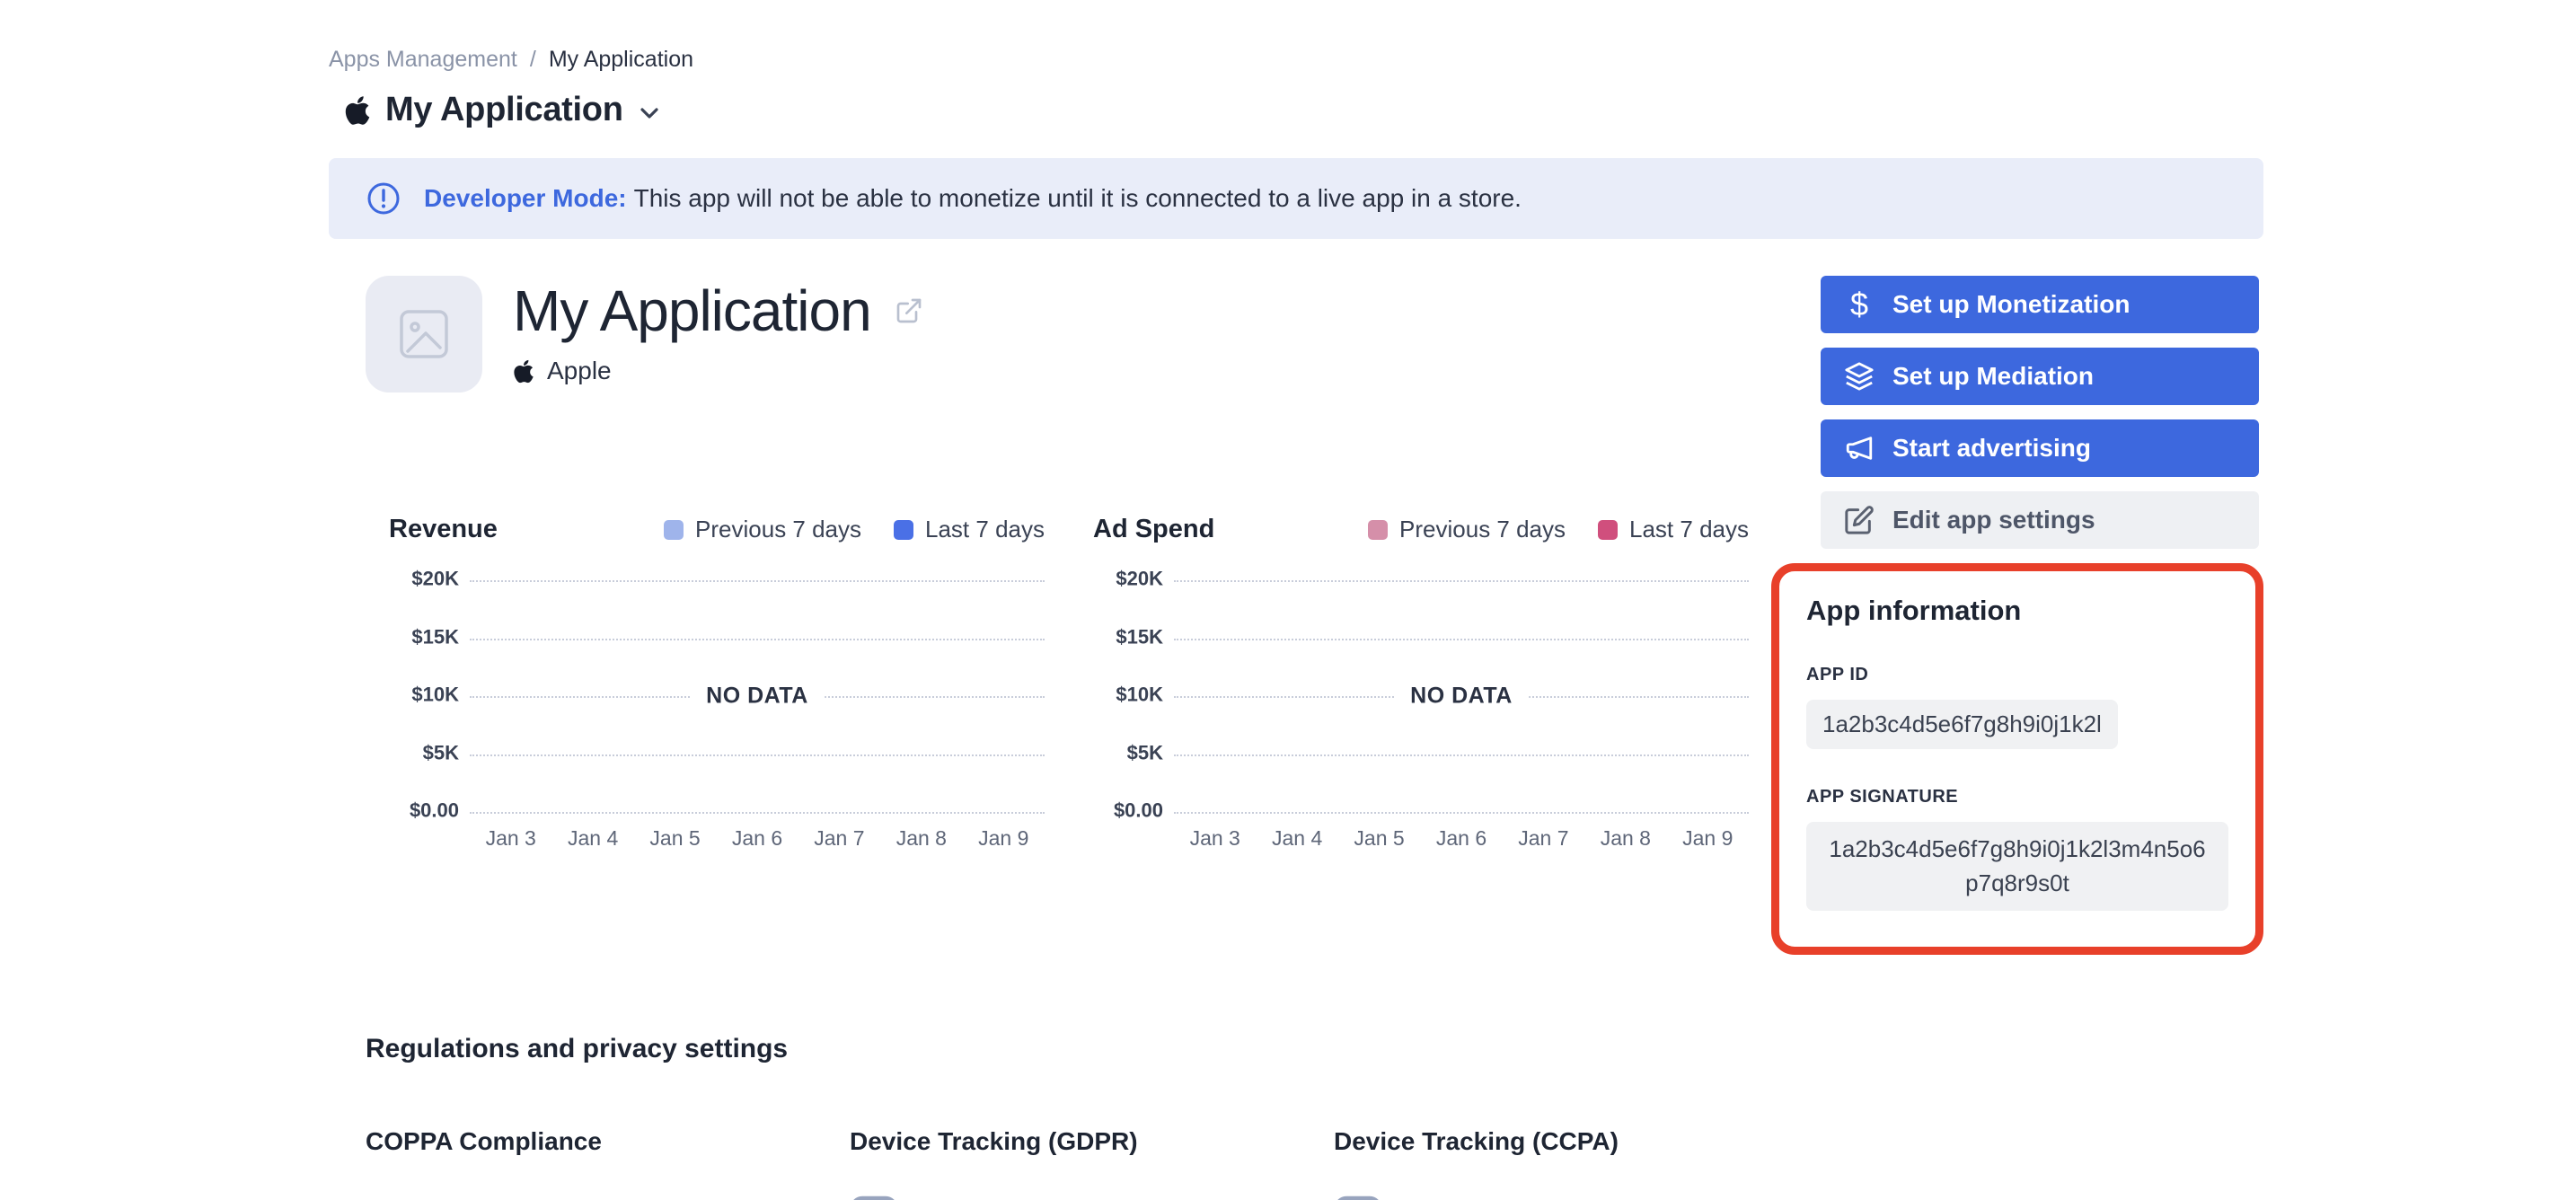 The width and height of the screenshot is (2576, 1200). What do you see at coordinates (1859, 376) in the screenshot?
I see `layers-icon` at bounding box center [1859, 376].